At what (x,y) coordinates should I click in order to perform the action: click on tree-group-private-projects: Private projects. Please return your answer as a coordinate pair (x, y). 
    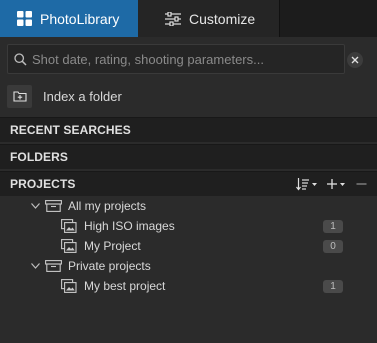
    Looking at the image, I should click on (188, 266).